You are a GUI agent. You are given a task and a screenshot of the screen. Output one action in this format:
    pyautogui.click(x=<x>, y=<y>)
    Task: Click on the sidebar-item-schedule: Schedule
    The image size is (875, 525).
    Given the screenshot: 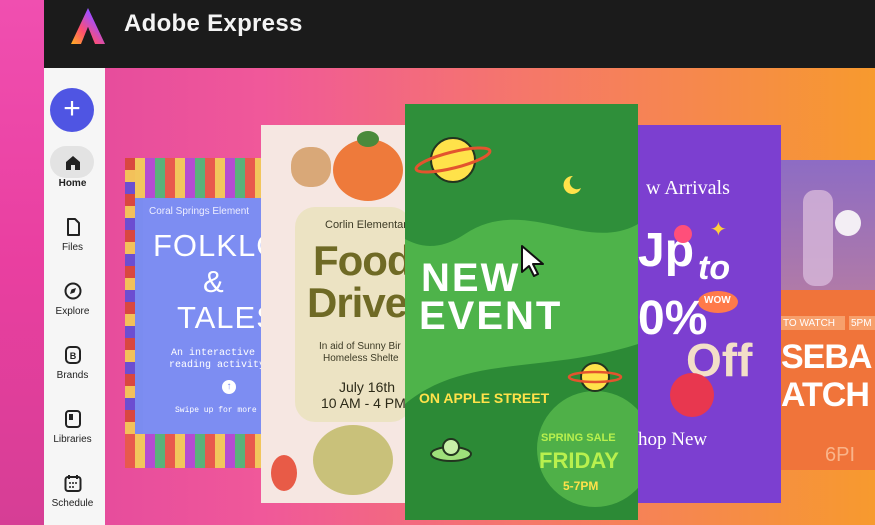 What is the action you would take?
    pyautogui.click(x=72, y=490)
    